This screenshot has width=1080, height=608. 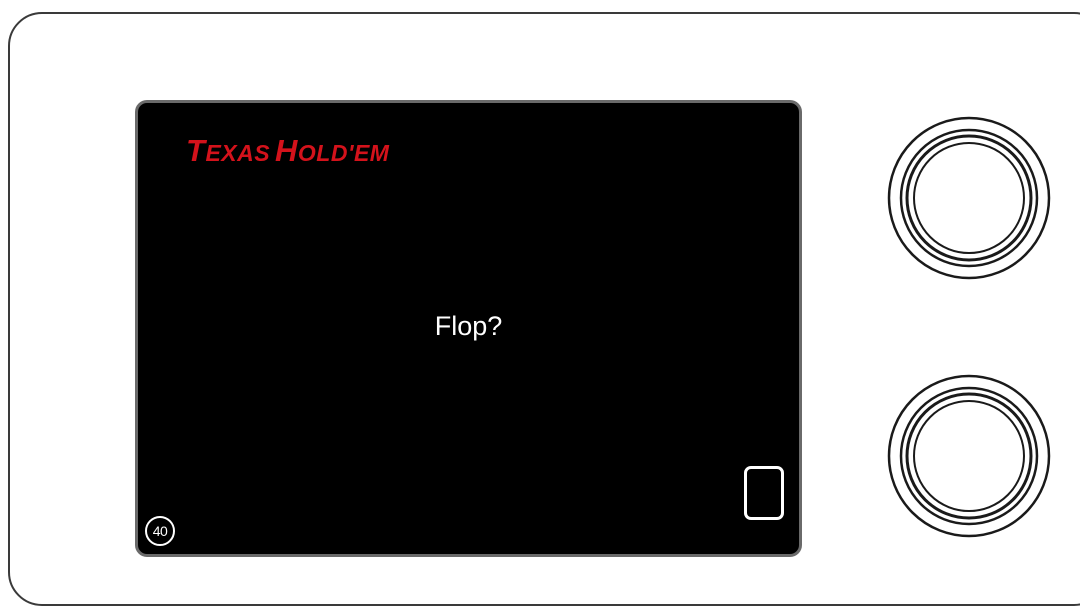 What do you see at coordinates (343, 153) in the screenshot?
I see `title-rest-oldem: OLD'EM` at bounding box center [343, 153].